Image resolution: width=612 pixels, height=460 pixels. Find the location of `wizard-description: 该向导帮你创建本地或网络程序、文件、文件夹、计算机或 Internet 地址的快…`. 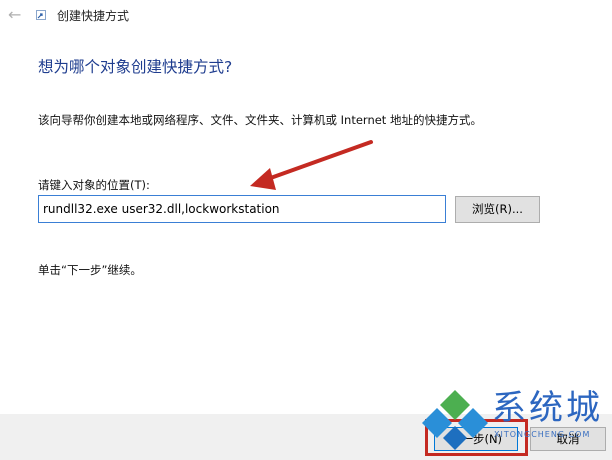

wizard-description: 该向导帮你创建本地或网络程序、文件、文件夹、计算机或 Internet 地址的快… is located at coordinates (260, 120).